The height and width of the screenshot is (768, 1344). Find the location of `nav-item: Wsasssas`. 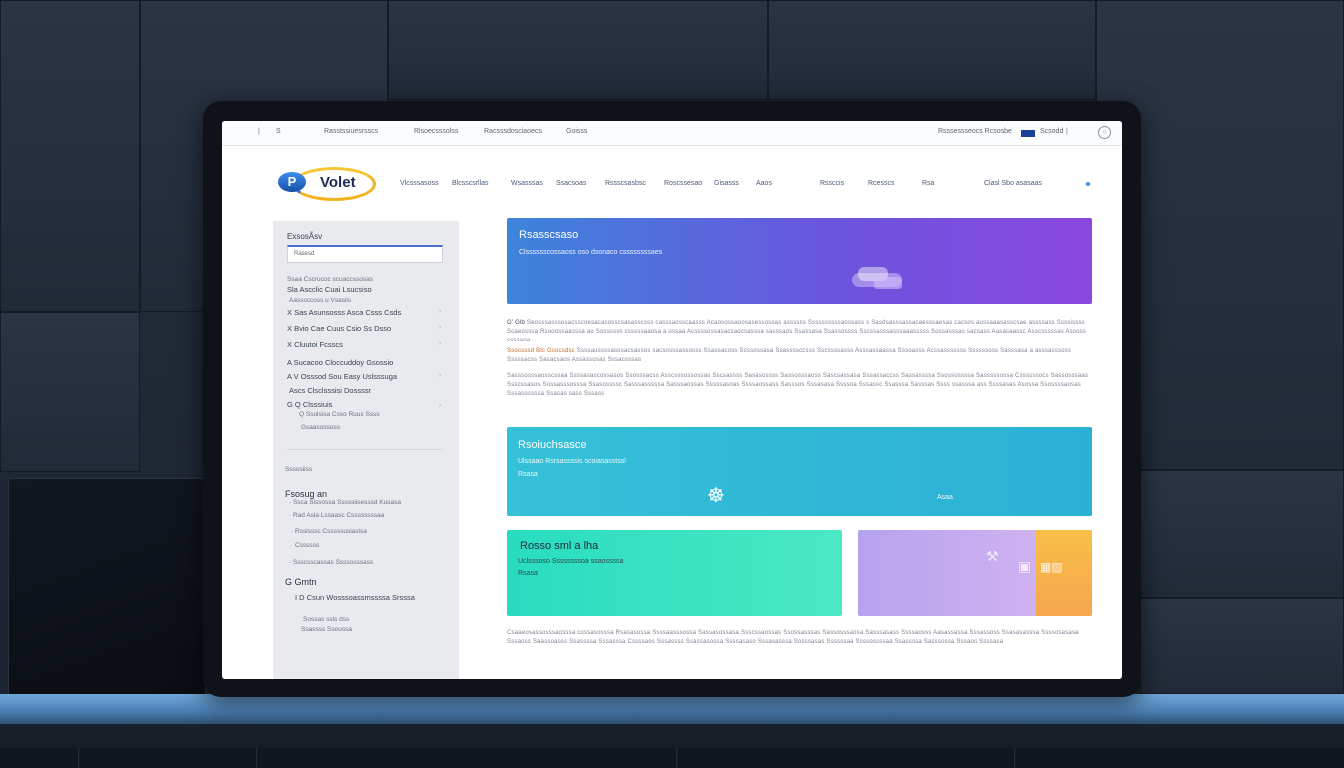

nav-item: Wsasssas is located at coordinates (527, 183).